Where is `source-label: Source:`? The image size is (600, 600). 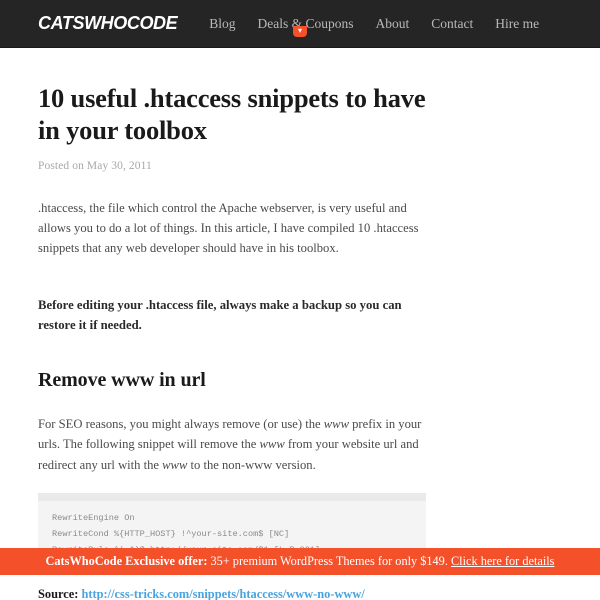 source-label: Source: is located at coordinates (58, 593).